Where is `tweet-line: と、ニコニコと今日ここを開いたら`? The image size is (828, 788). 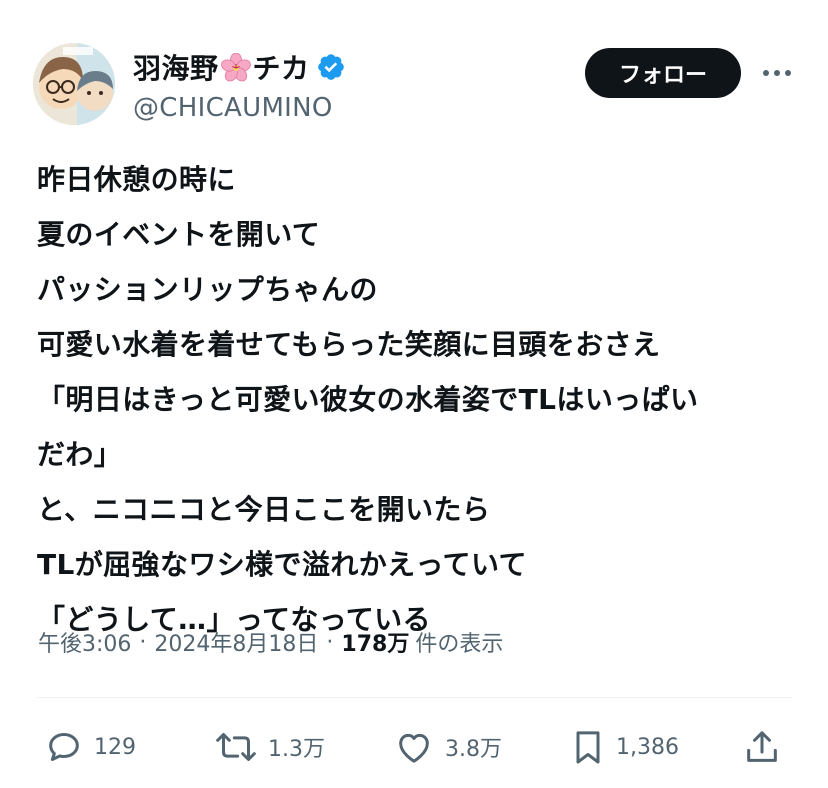
tweet-line: と、ニコニコと今日ここを開いたら is located at coordinates (264, 509).